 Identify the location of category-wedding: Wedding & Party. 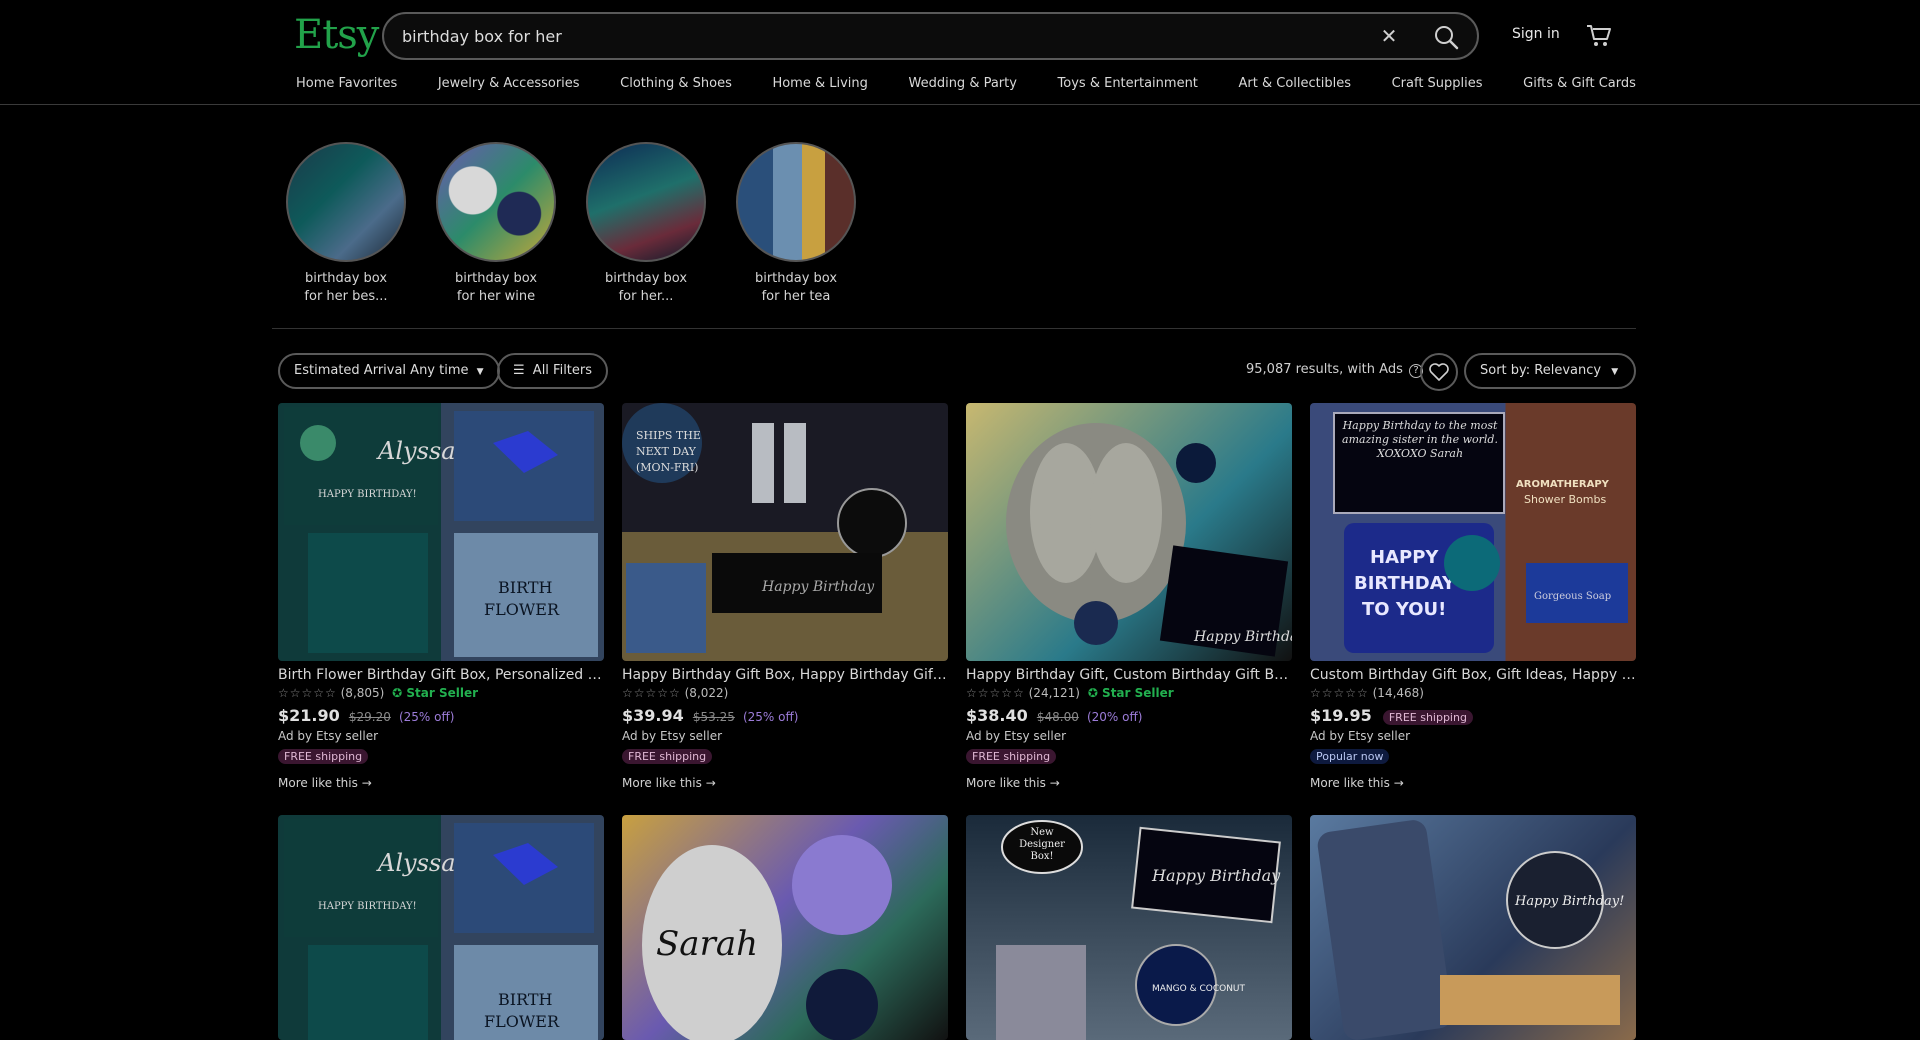
(962, 86).